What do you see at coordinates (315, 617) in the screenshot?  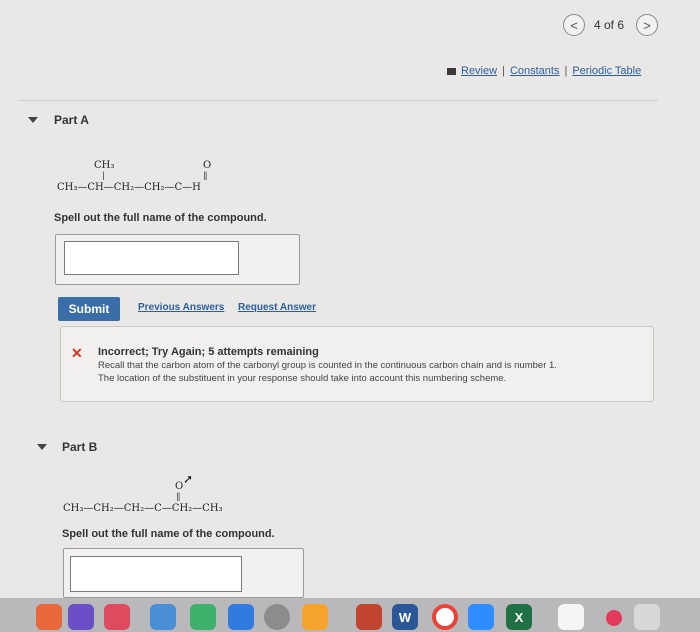 I see `pencil-app-icon` at bounding box center [315, 617].